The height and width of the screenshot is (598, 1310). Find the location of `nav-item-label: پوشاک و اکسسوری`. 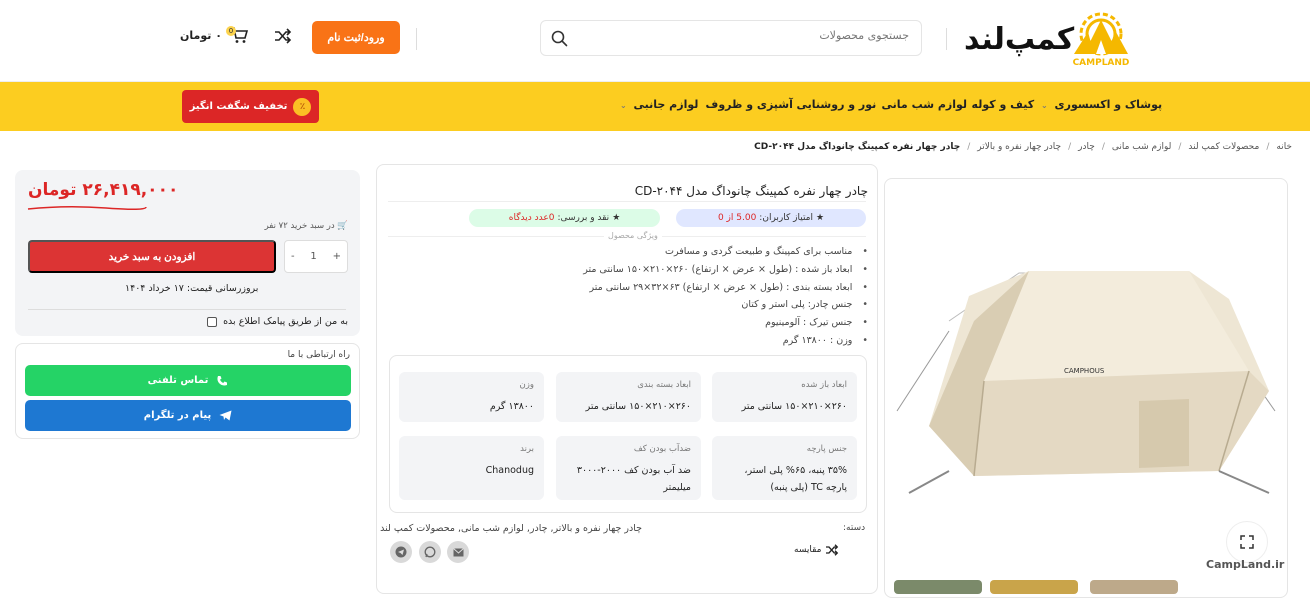

nav-item-label: پوشاک و اکسسوری is located at coordinates (1108, 104).